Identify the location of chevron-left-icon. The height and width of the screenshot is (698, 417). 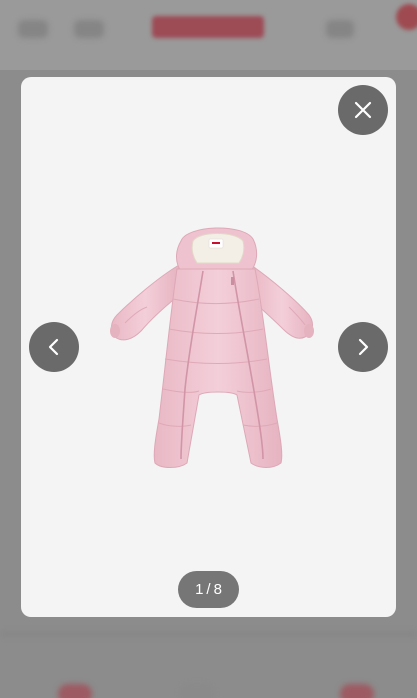
(53, 347).